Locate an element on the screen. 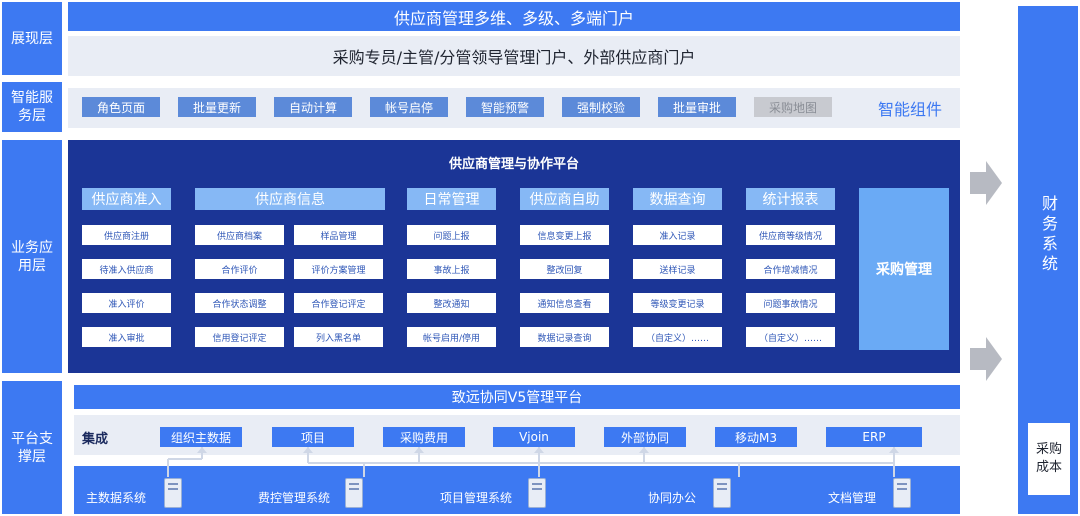  module-head-label: 统计报表 is located at coordinates (790, 200).